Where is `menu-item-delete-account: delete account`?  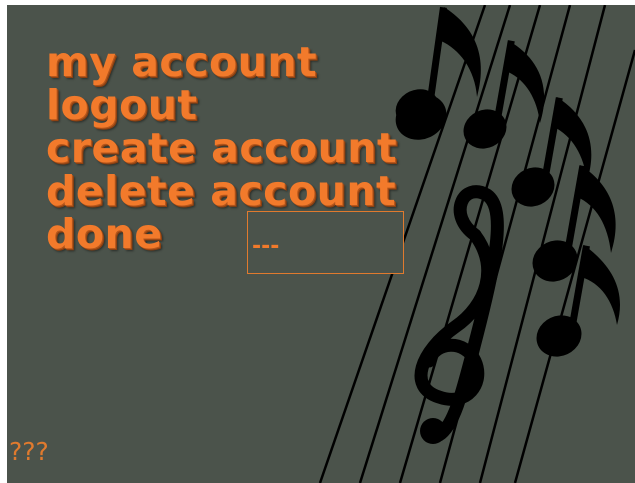 menu-item-delete-account: delete account is located at coordinates (221, 191).